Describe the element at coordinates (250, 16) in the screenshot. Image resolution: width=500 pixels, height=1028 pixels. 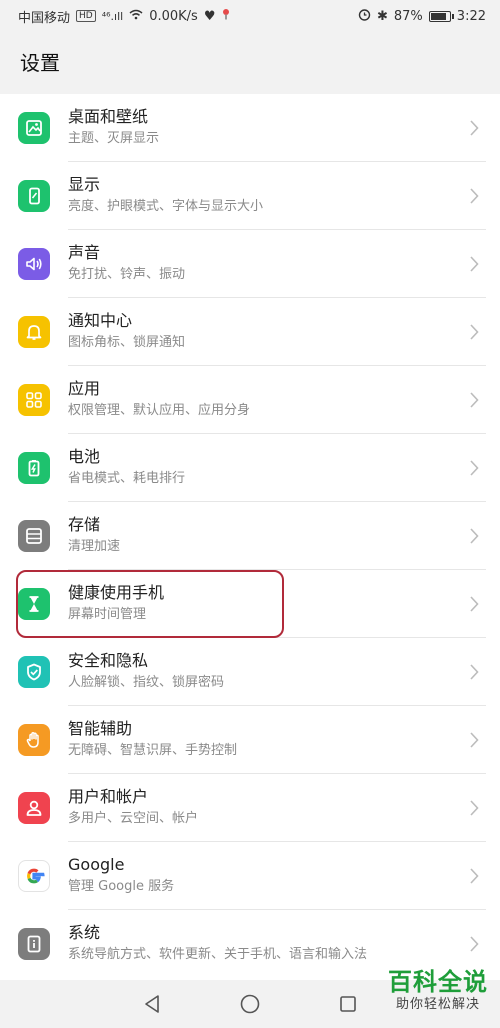
I see `status-bar: 中国移动 HD ⁴⁶.ıll 0.00K/s ♥ ✱ 87% 3:22` at that location.